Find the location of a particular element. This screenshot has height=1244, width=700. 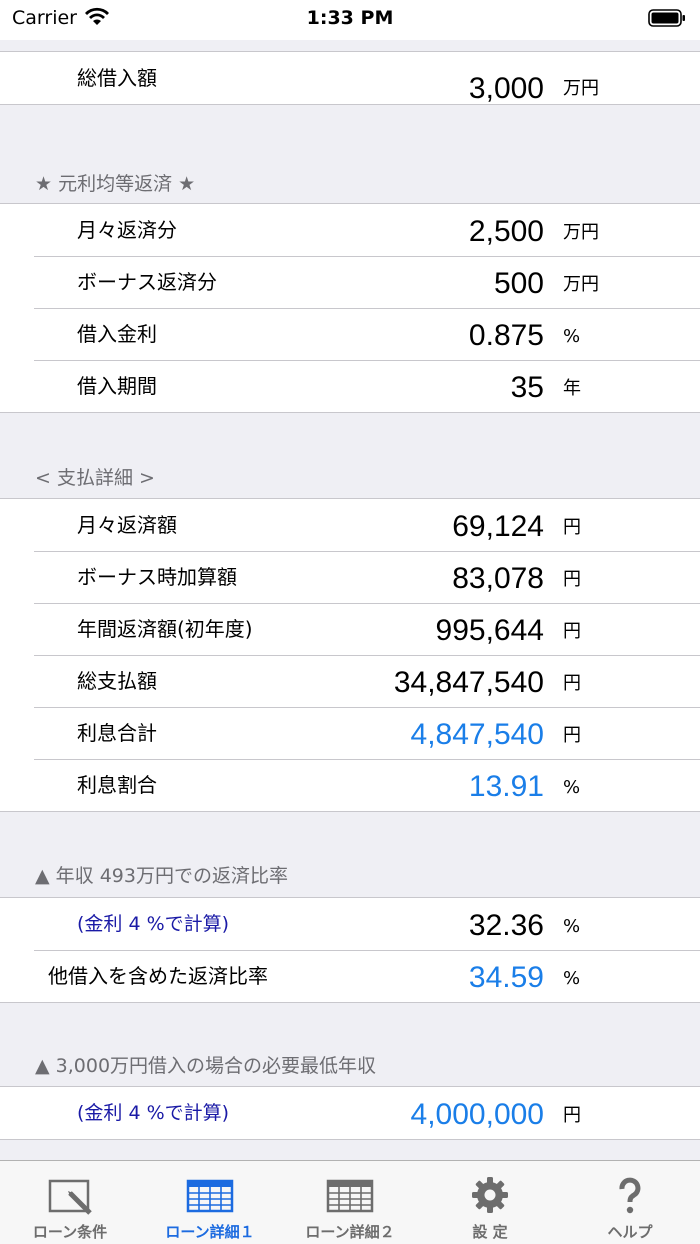

repayment-ratio-section: (金利 4 %で計算) 32.36 % 他借入を含めた返済比率 34.59 % is located at coordinates (350, 950).